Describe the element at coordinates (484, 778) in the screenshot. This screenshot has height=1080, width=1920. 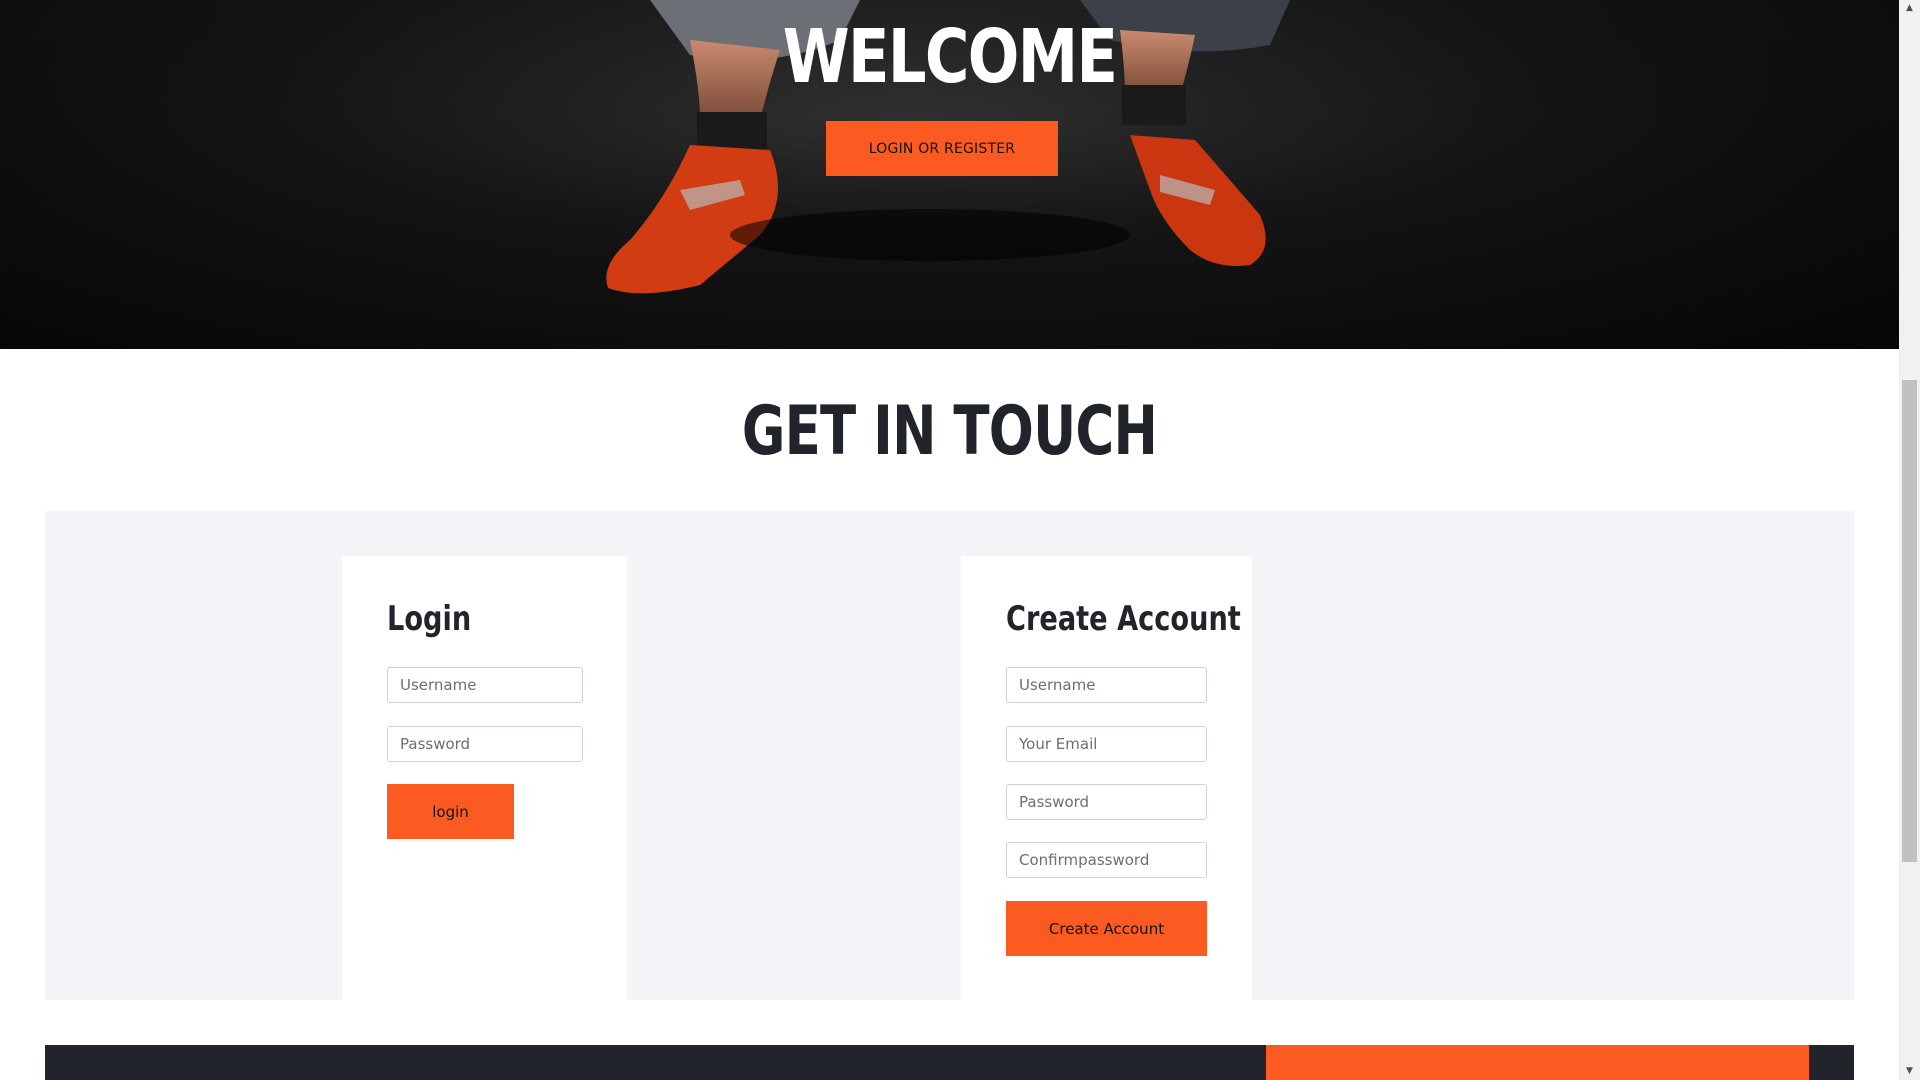
I see `login-card: Login login` at that location.